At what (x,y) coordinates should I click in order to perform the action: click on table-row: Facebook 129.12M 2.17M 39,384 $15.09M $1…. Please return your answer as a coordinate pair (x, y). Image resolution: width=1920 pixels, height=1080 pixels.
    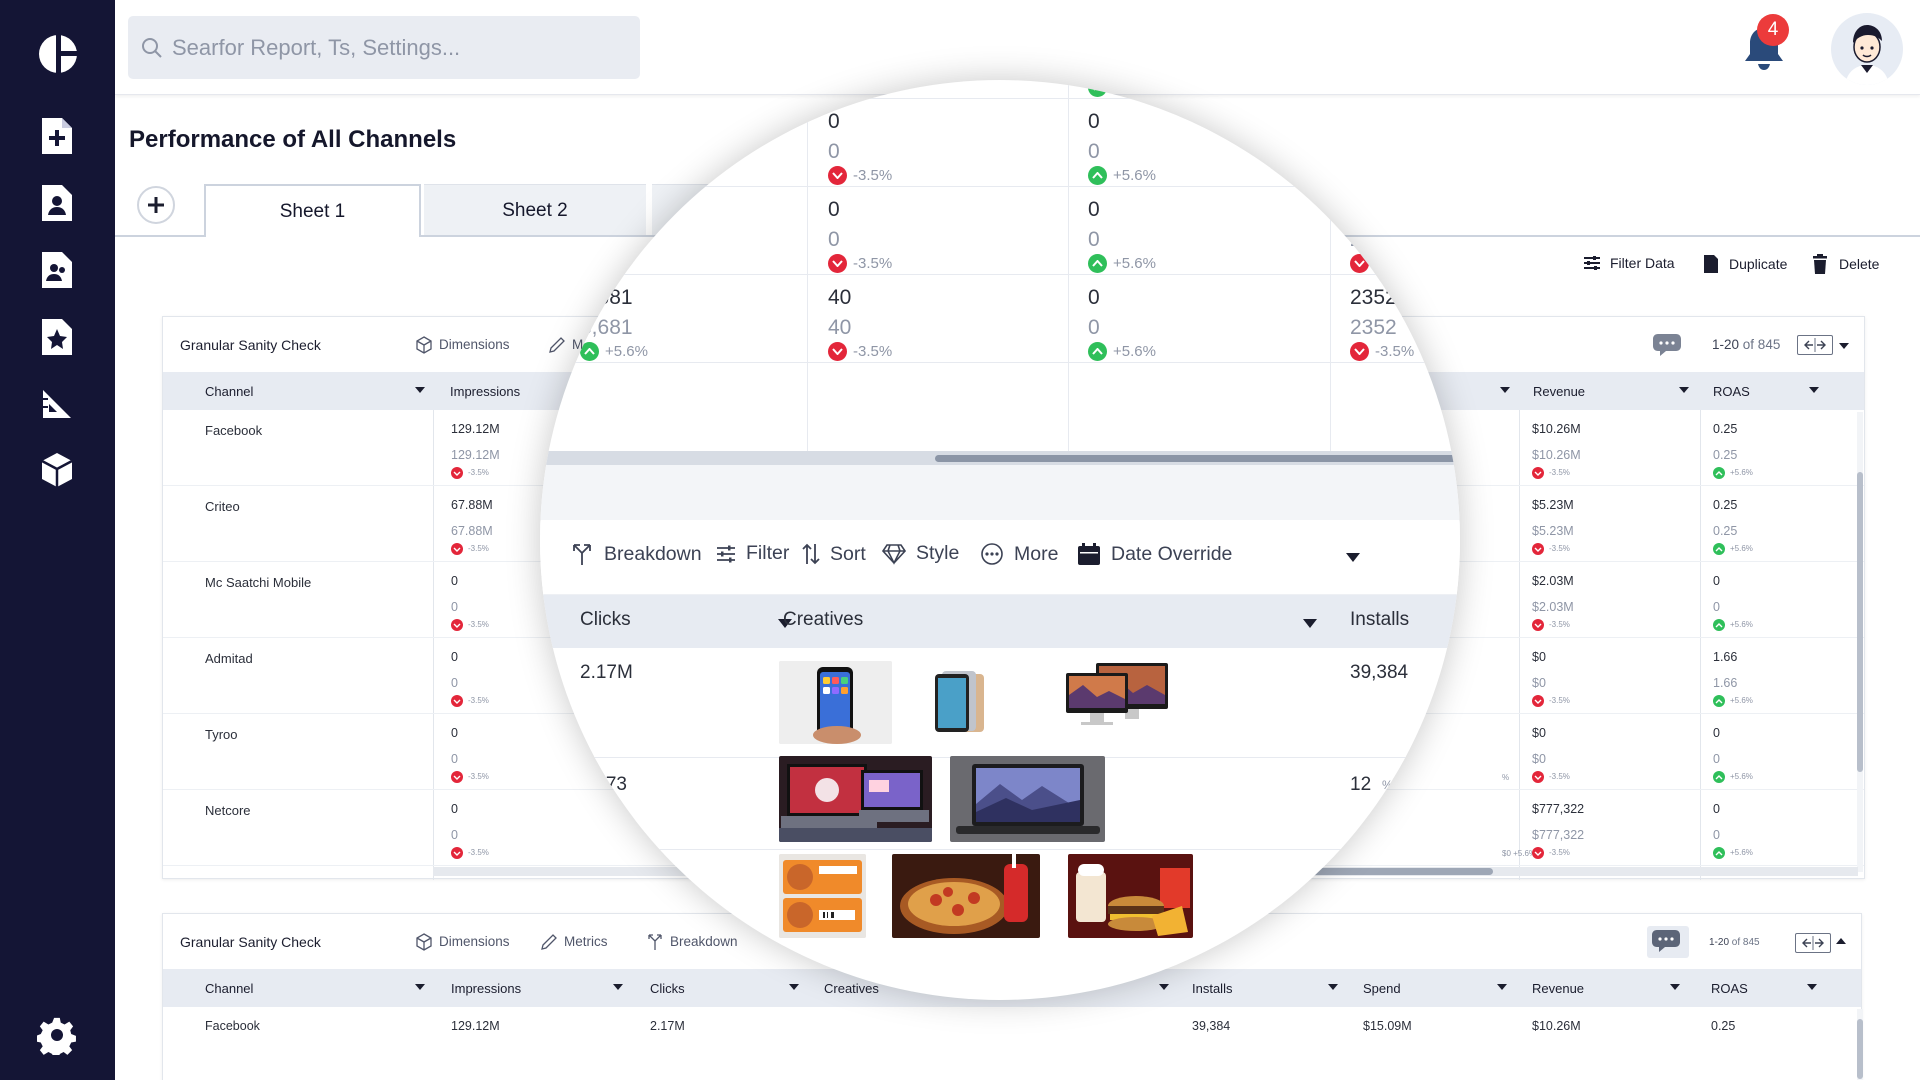
    Looking at the image, I should click on (1012, 1027).